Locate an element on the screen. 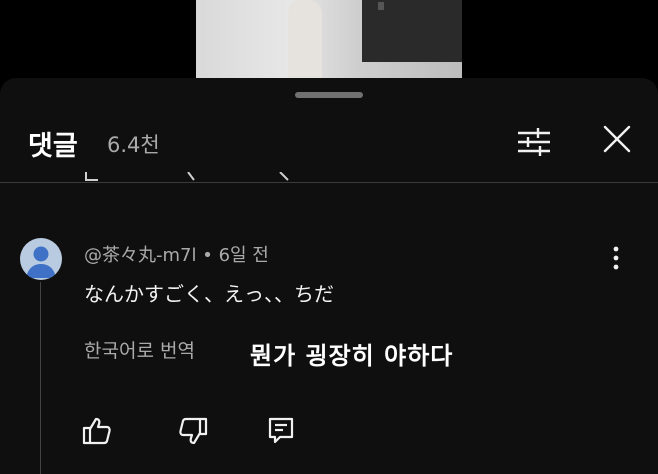 The image size is (658, 474). sort-filter-button is located at coordinates (534, 142).